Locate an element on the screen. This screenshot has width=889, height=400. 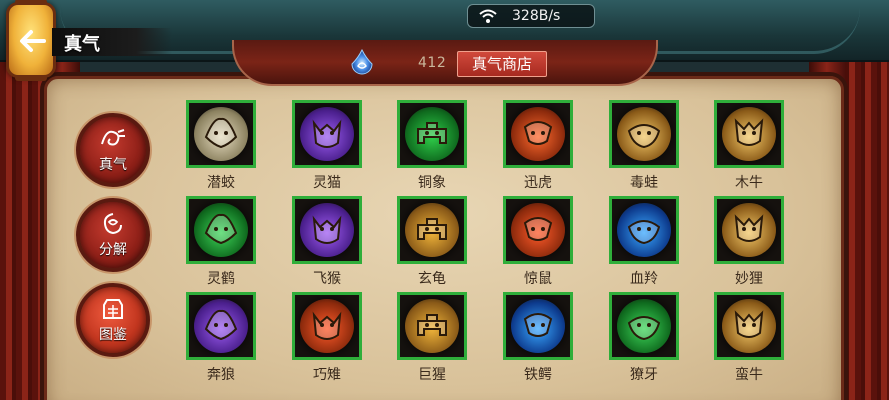
spirit-name: 迅虎 is located at coordinates (538, 183).